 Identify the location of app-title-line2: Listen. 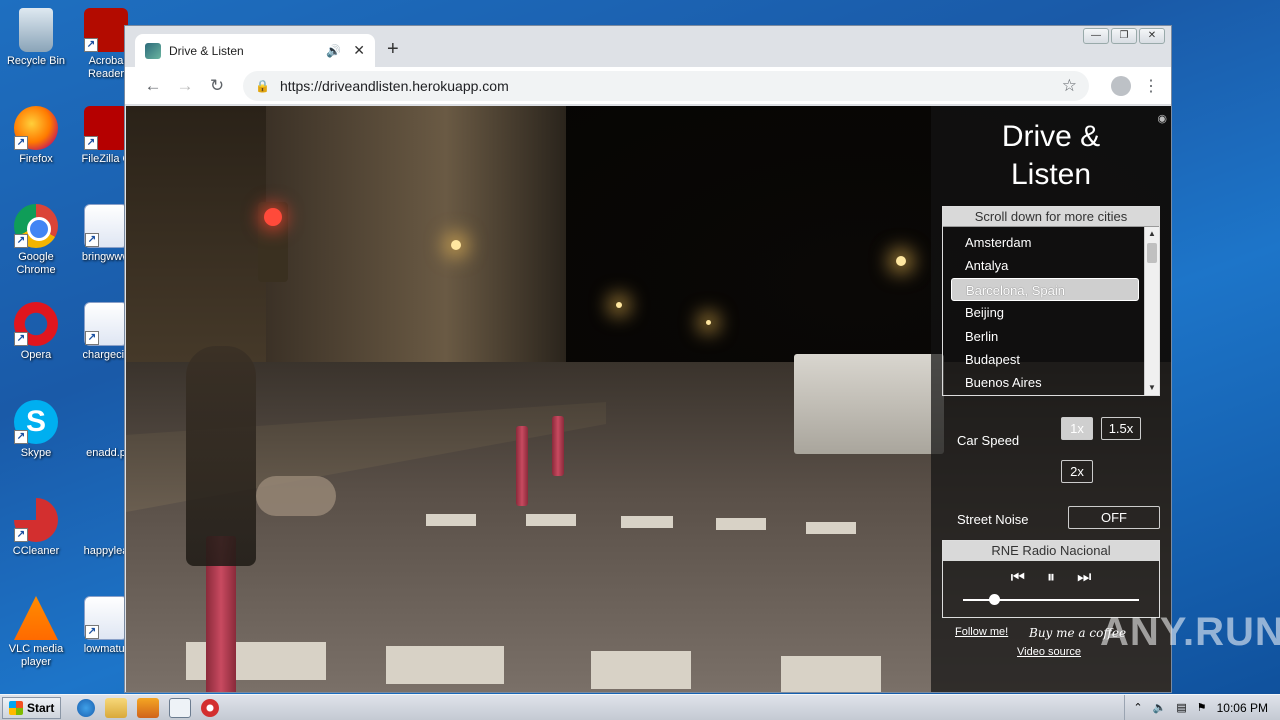
(1051, 174).